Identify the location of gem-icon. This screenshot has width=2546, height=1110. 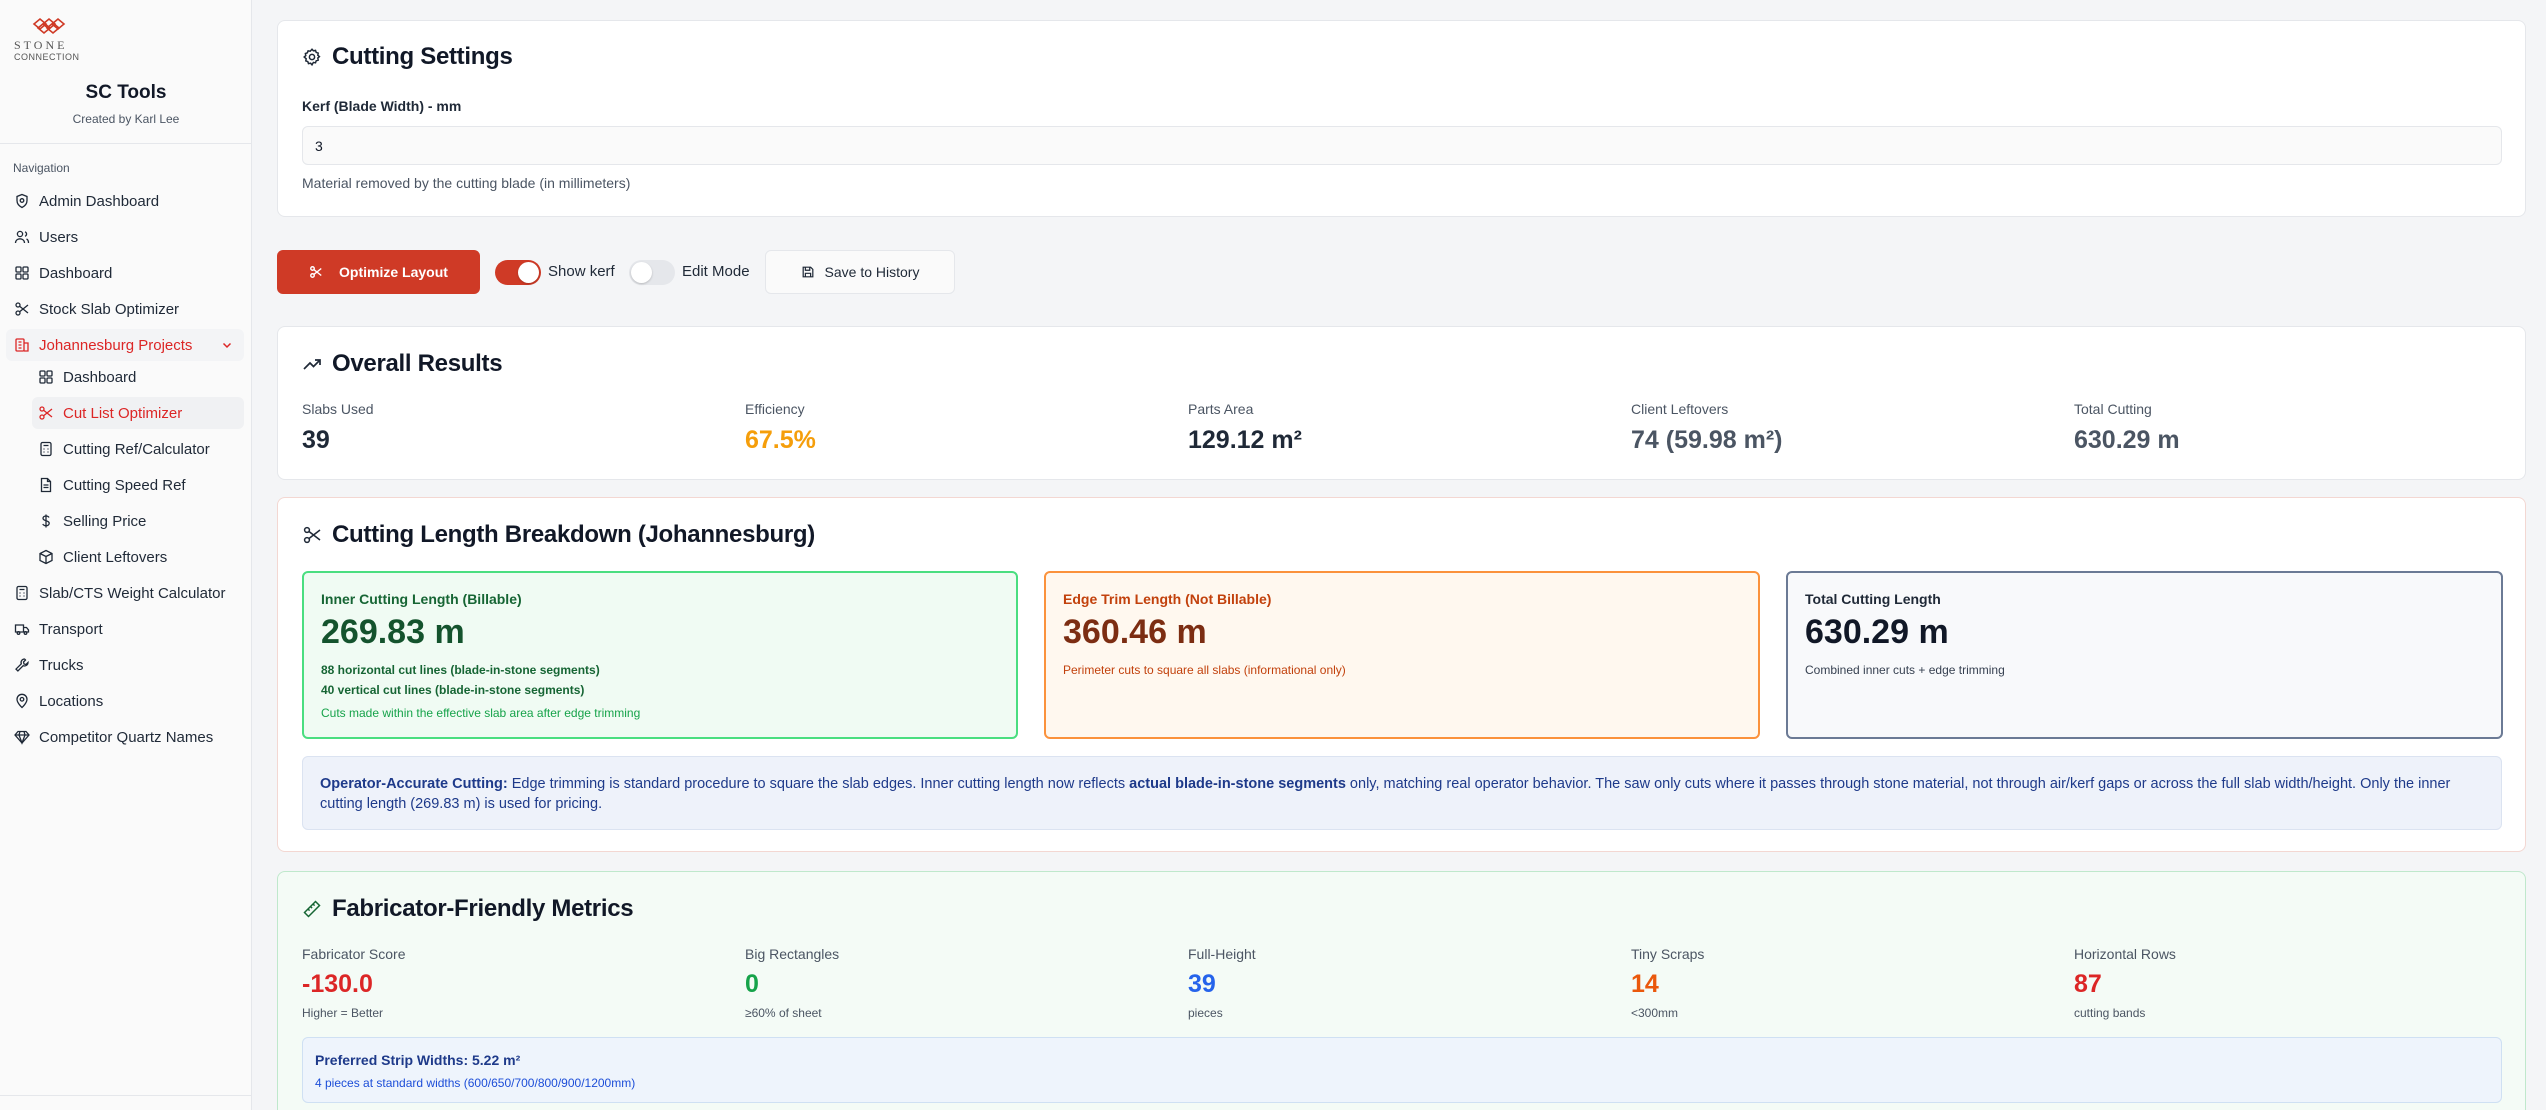
(22, 737).